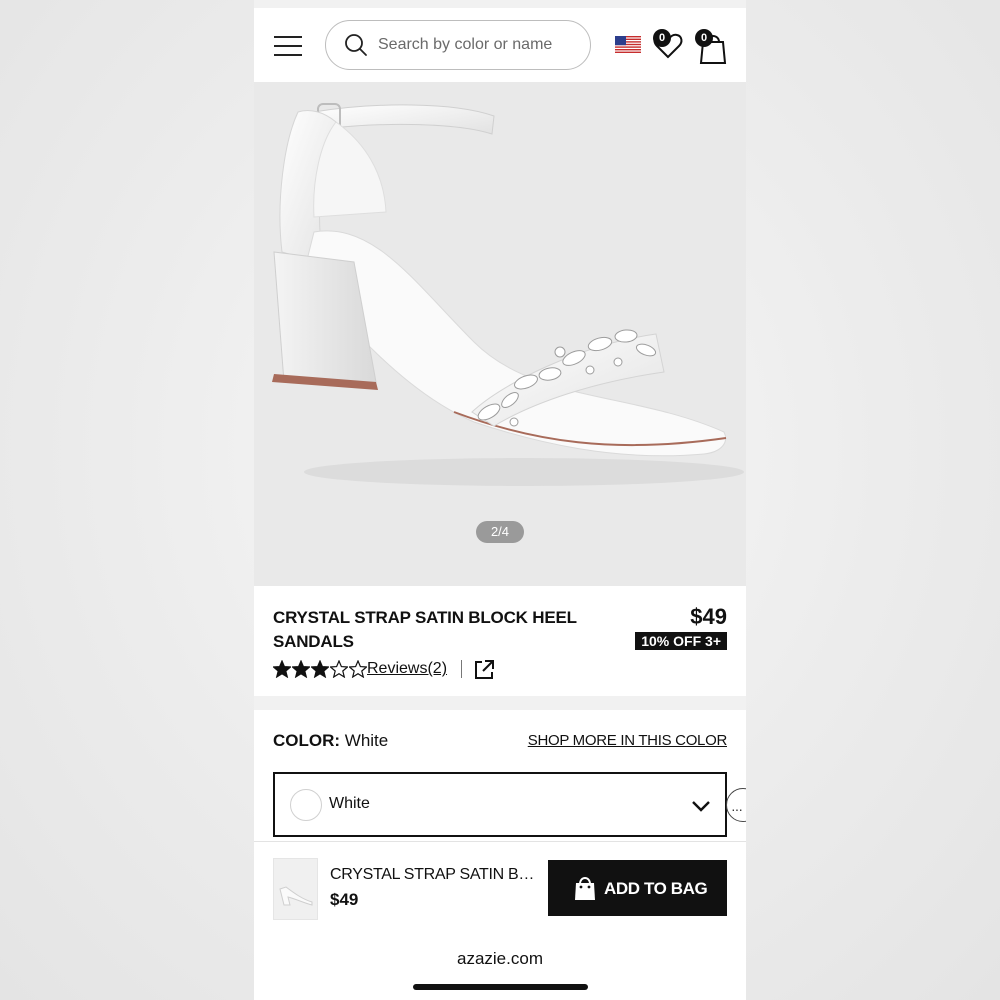 The height and width of the screenshot is (1000, 1000). Describe the element at coordinates (628, 740) in the screenshot. I see `shop-more-link: SHOP MORE IN THIS COLOR` at that location.